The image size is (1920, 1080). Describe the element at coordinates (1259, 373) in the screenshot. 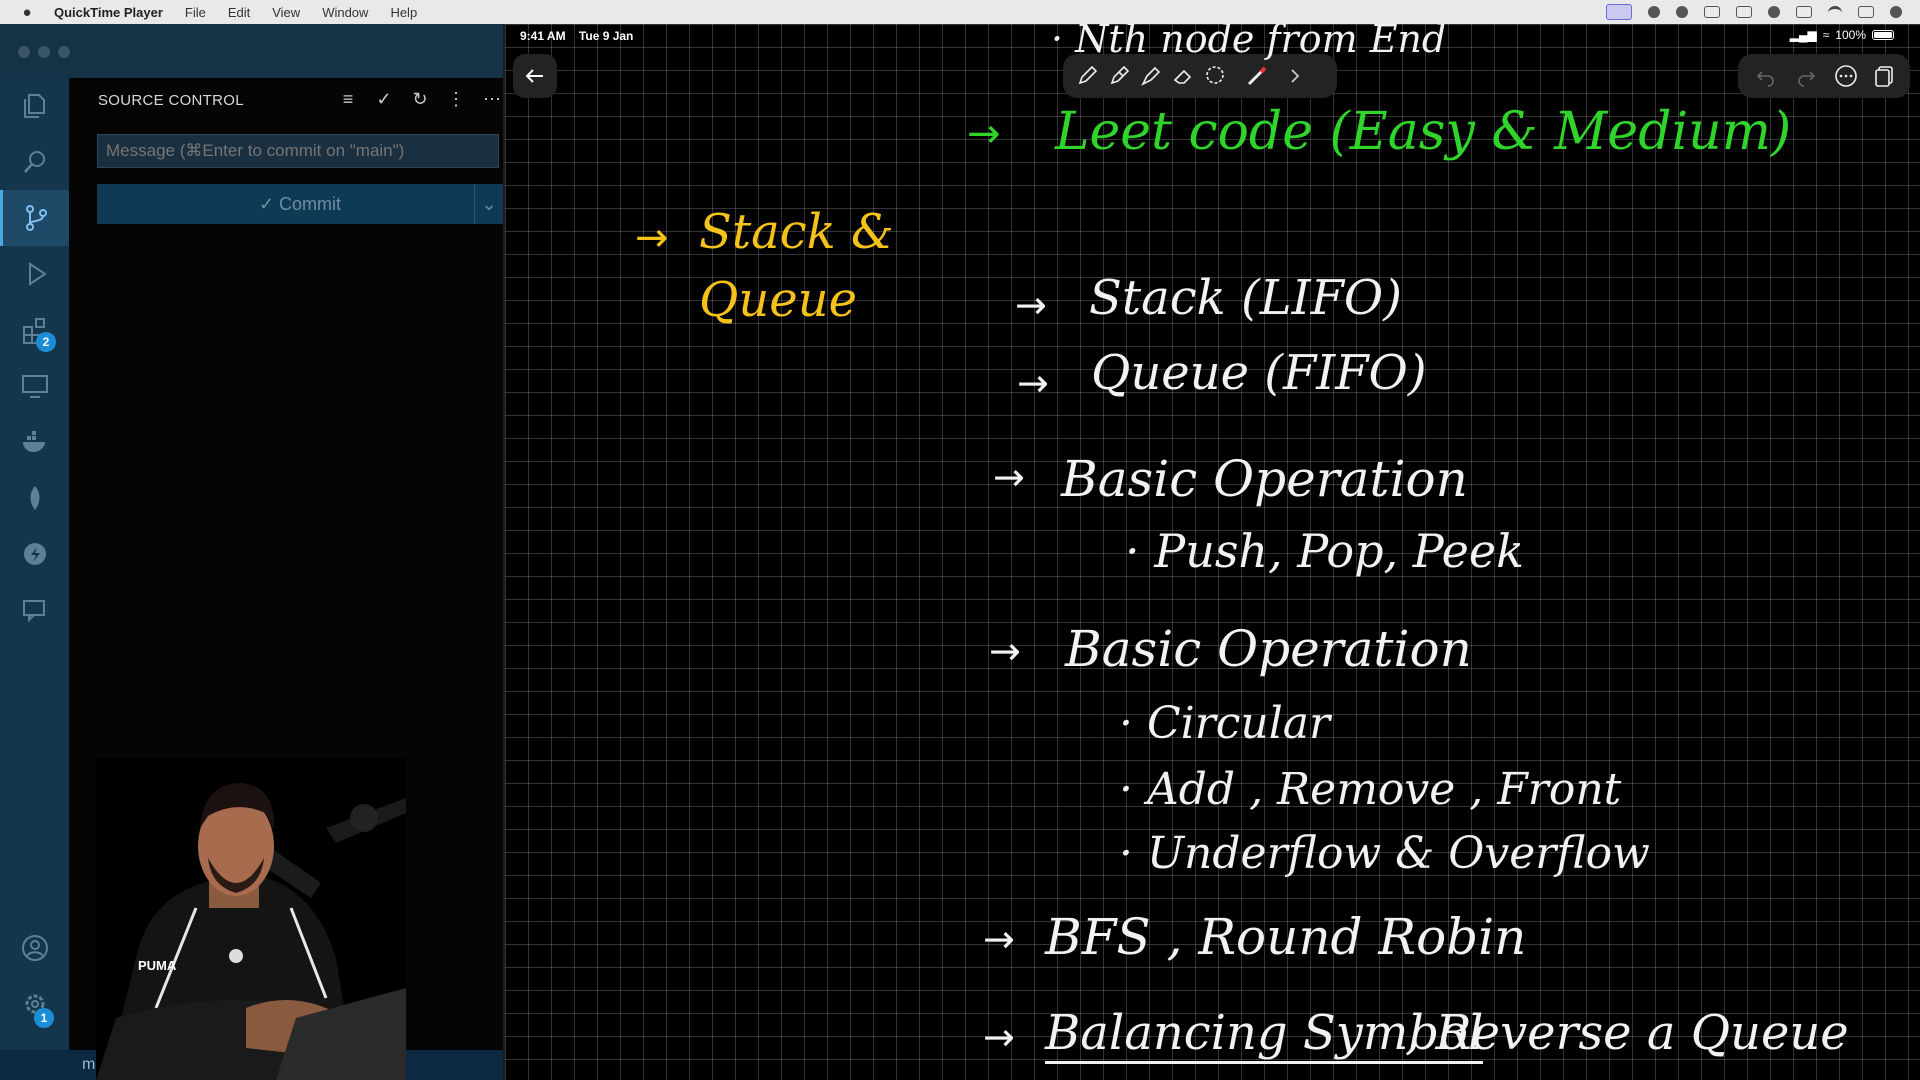

I see `note-queue-fifo: Queue (FIFO)` at that location.